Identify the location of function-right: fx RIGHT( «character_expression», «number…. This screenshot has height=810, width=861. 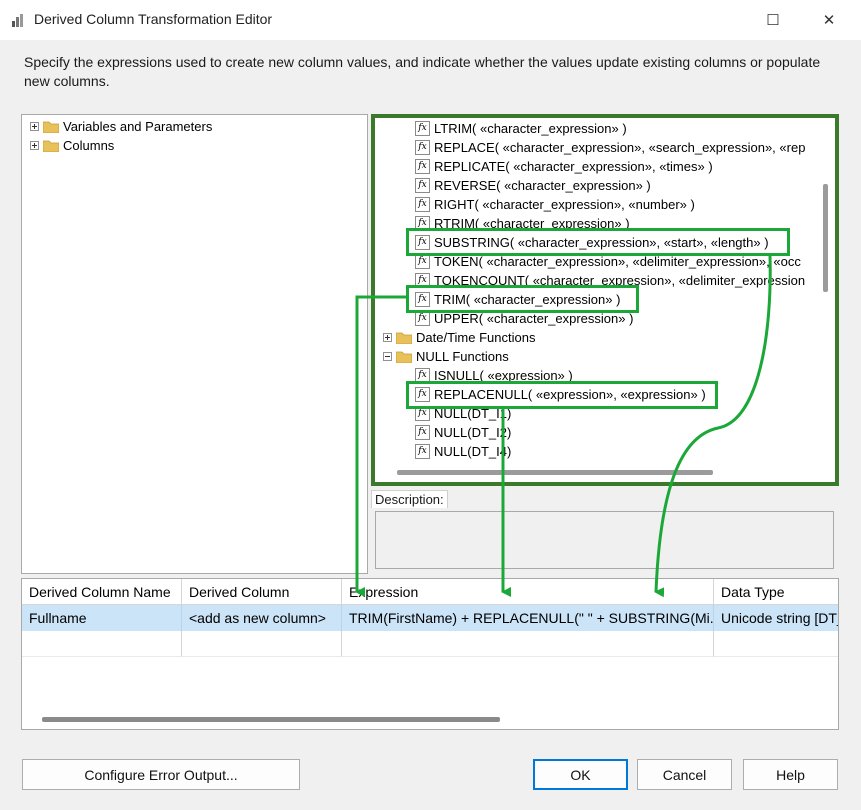
(555, 204).